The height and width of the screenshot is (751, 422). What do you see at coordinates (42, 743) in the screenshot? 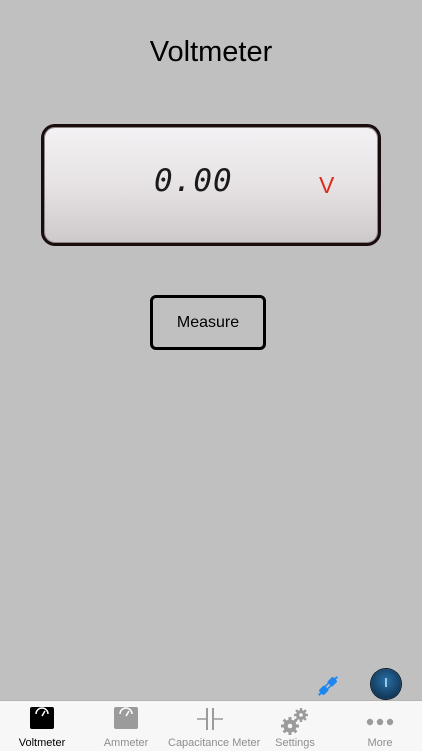
I see `tab-label: Voltmeter` at bounding box center [42, 743].